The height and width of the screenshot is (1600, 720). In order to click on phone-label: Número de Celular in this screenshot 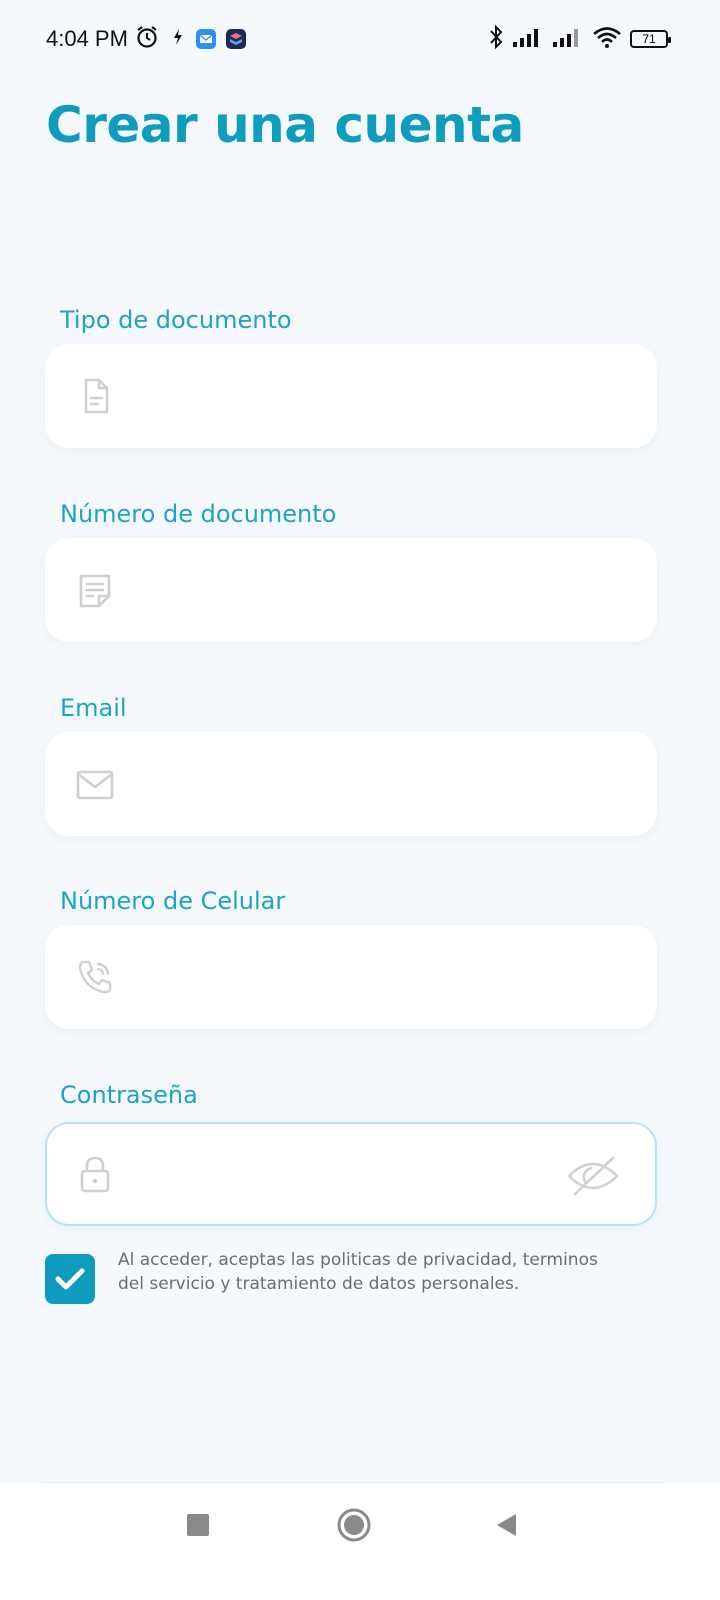, I will do `click(173, 901)`.